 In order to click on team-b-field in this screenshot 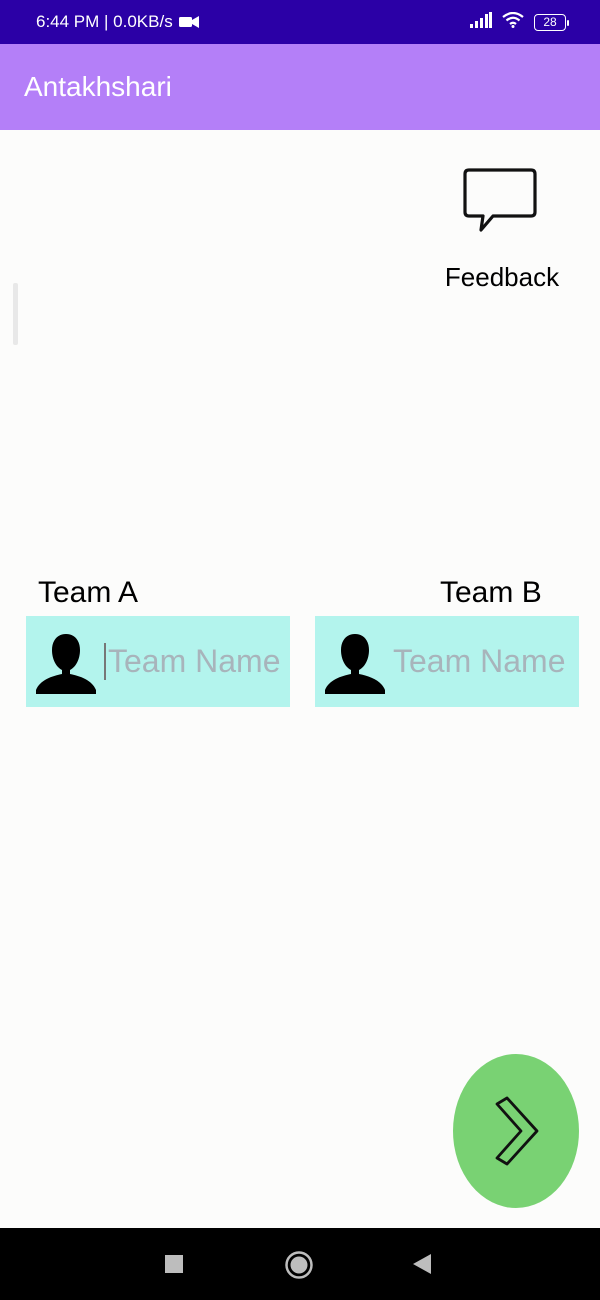, I will do `click(447, 661)`.